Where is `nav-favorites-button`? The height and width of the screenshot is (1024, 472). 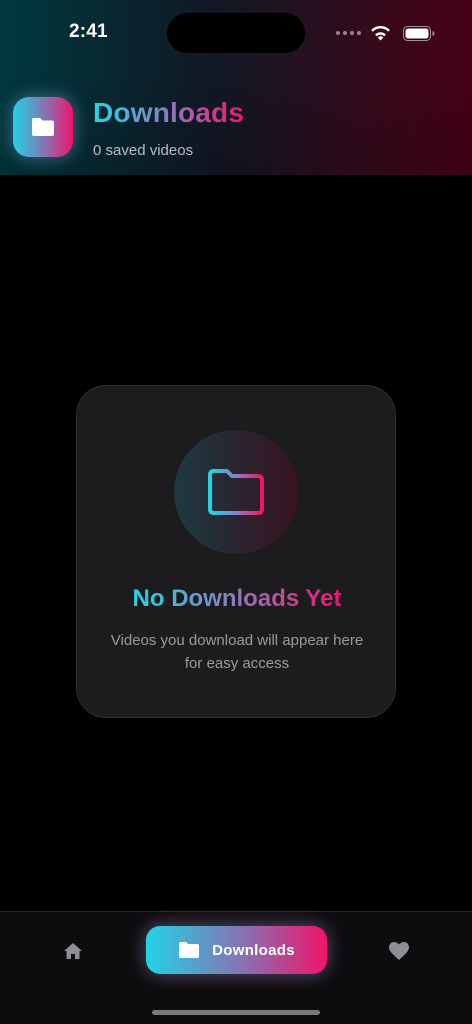 nav-favorites-button is located at coordinates (399, 951).